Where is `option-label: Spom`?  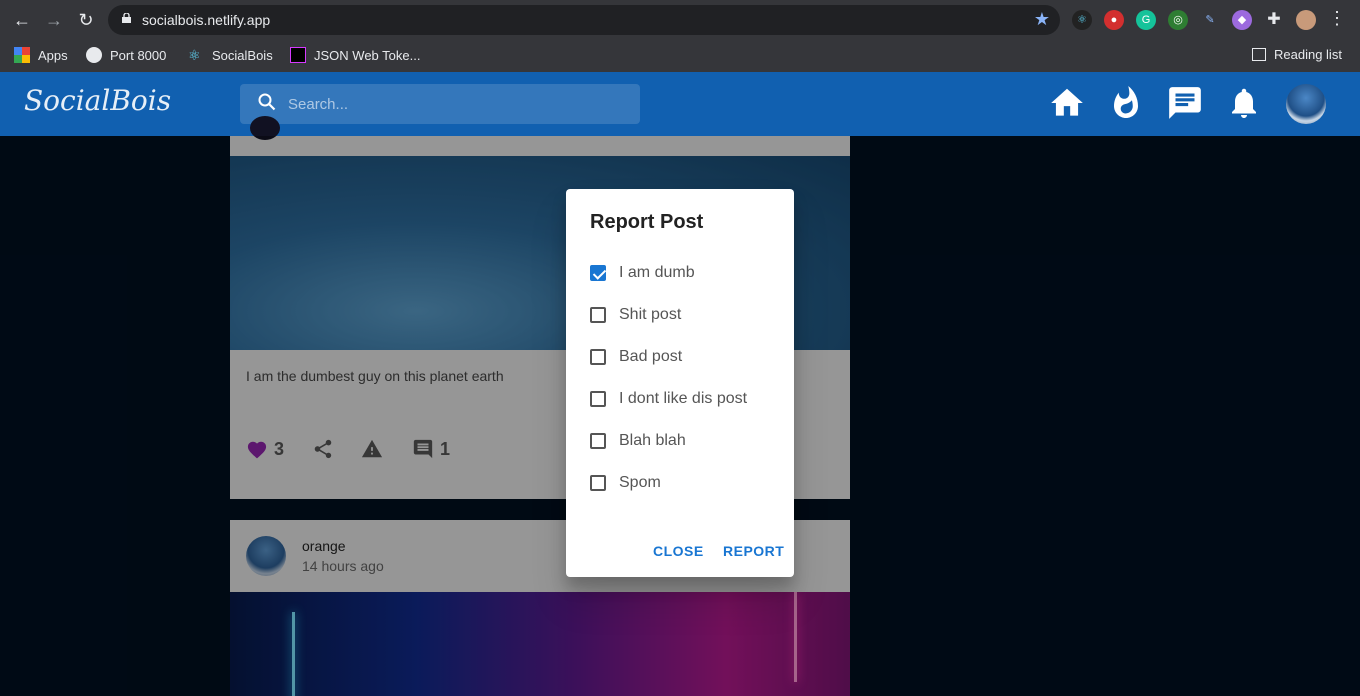 option-label: Spom is located at coordinates (640, 482).